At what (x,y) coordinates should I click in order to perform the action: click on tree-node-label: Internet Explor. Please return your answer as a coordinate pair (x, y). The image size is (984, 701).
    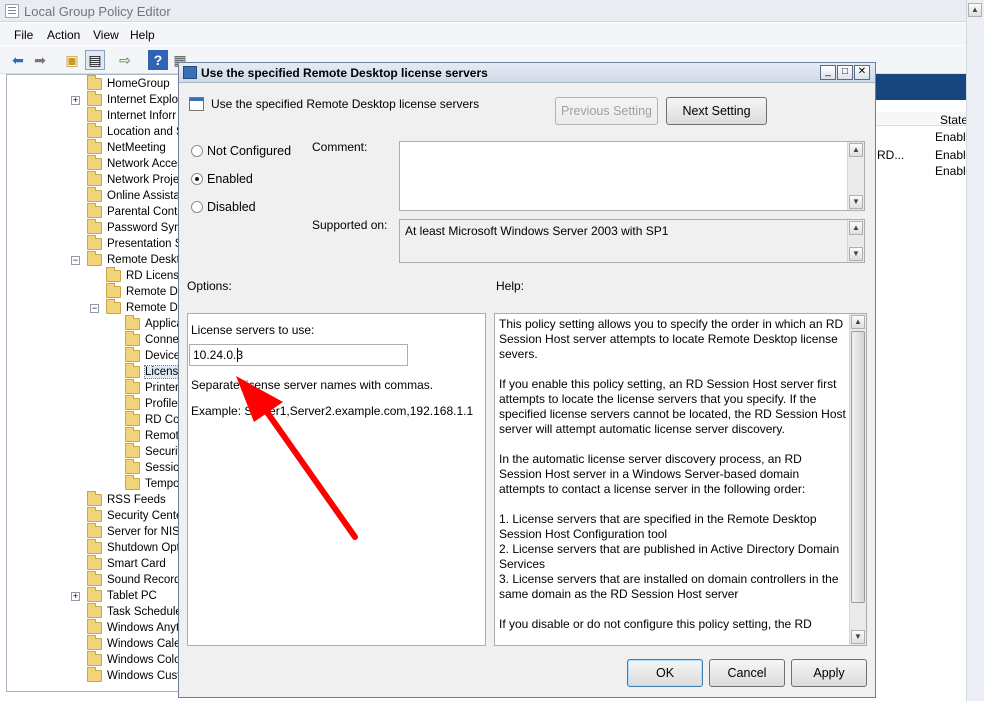
    Looking at the image, I should click on (144, 100).